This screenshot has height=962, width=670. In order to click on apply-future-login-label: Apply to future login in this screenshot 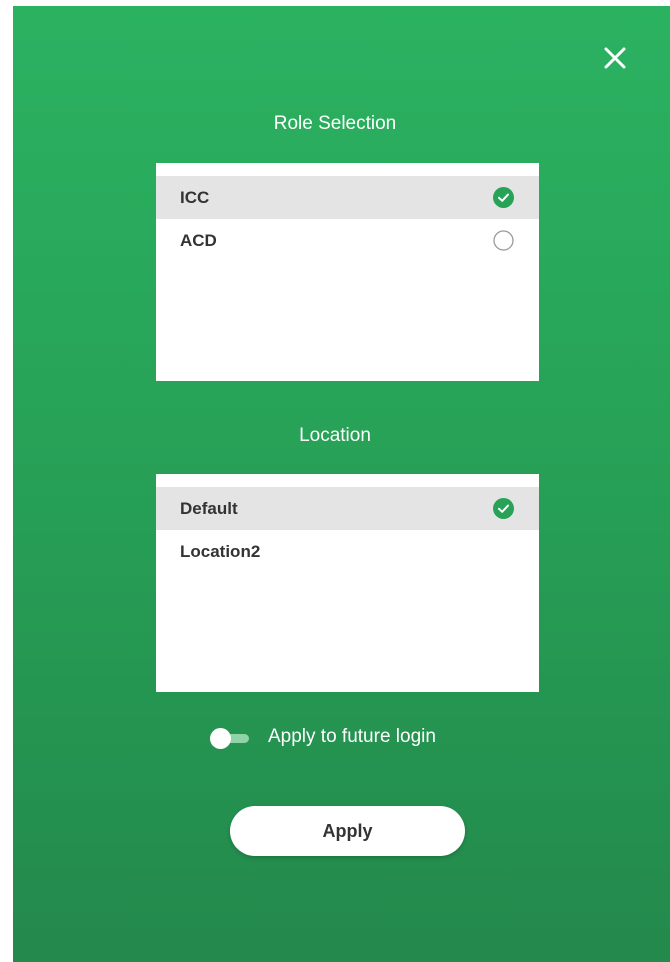, I will do `click(352, 736)`.